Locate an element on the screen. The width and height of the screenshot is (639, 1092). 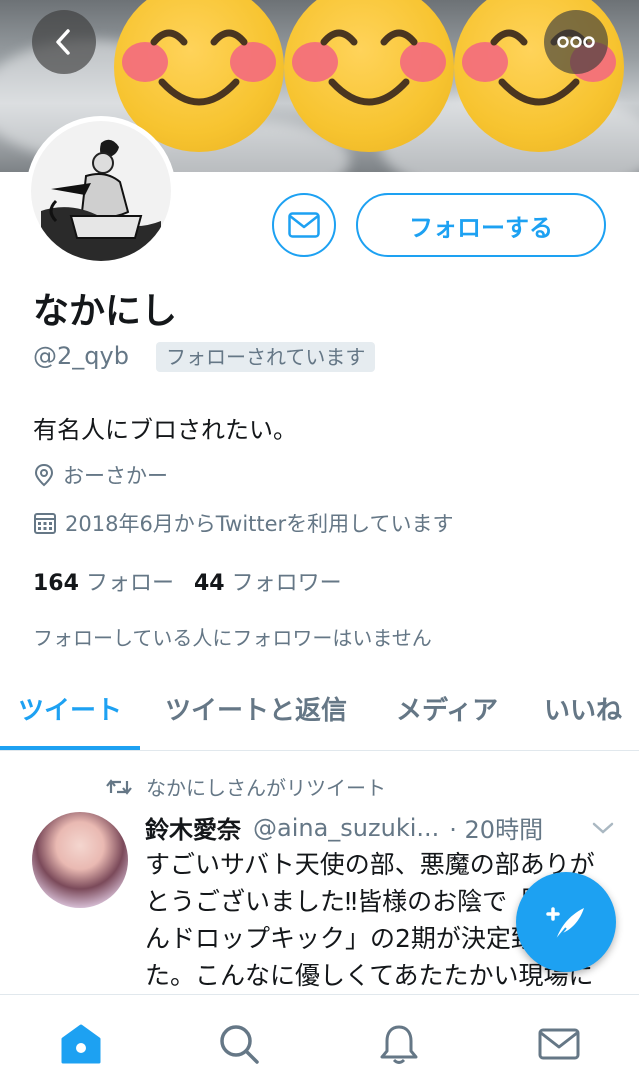
retweet-context: なかにしさんがリツイート is located at coordinates (246, 786).